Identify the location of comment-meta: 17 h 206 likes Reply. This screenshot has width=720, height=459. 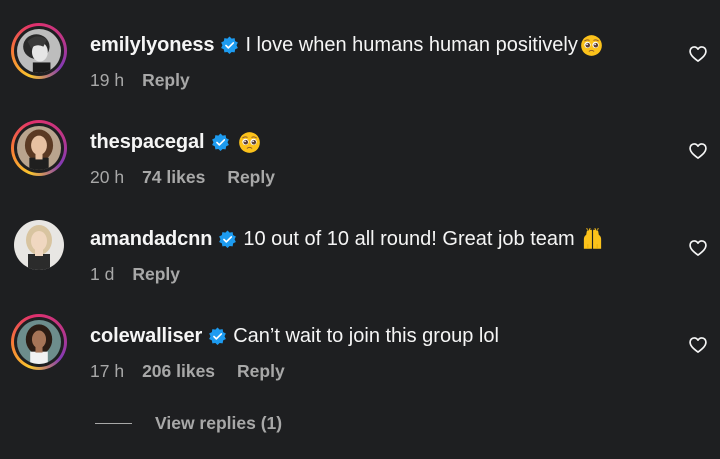
(187, 371).